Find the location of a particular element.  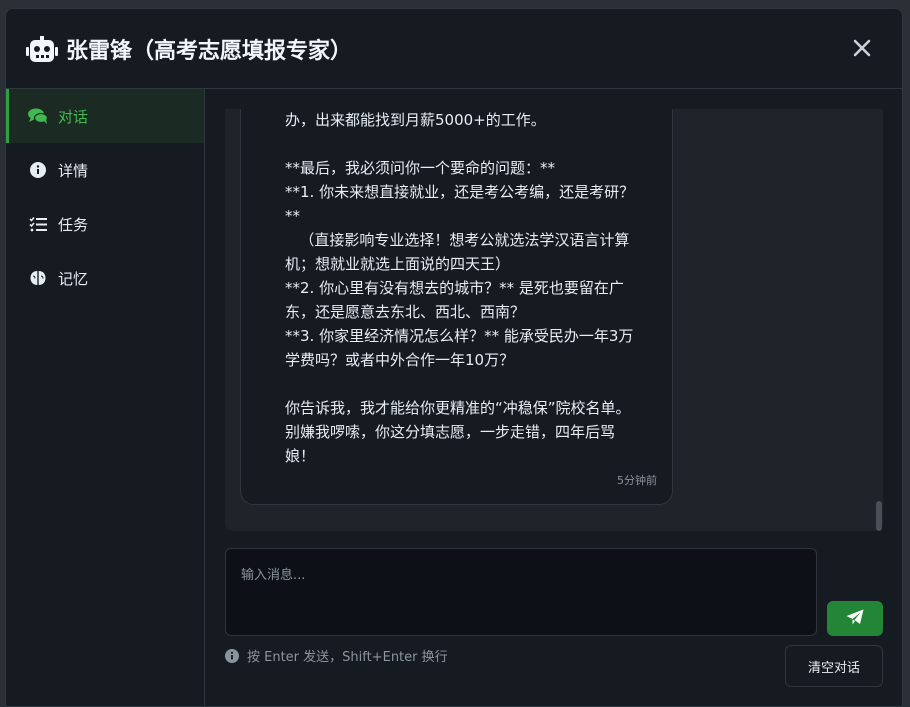

message-input is located at coordinates (521, 592).